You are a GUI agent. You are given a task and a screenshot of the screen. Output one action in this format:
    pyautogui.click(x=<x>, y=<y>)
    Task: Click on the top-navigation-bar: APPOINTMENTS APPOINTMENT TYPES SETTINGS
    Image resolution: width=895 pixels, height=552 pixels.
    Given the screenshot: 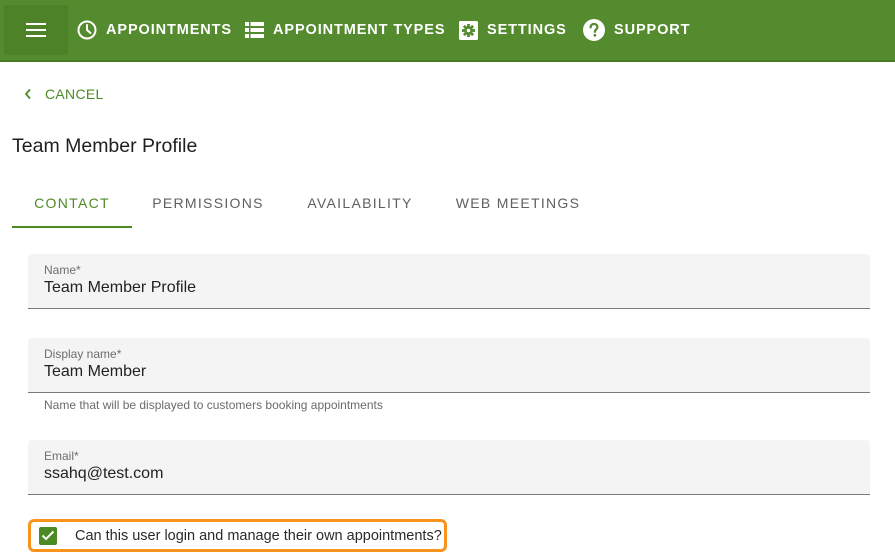 What is the action you would take?
    pyautogui.click(x=447, y=31)
    